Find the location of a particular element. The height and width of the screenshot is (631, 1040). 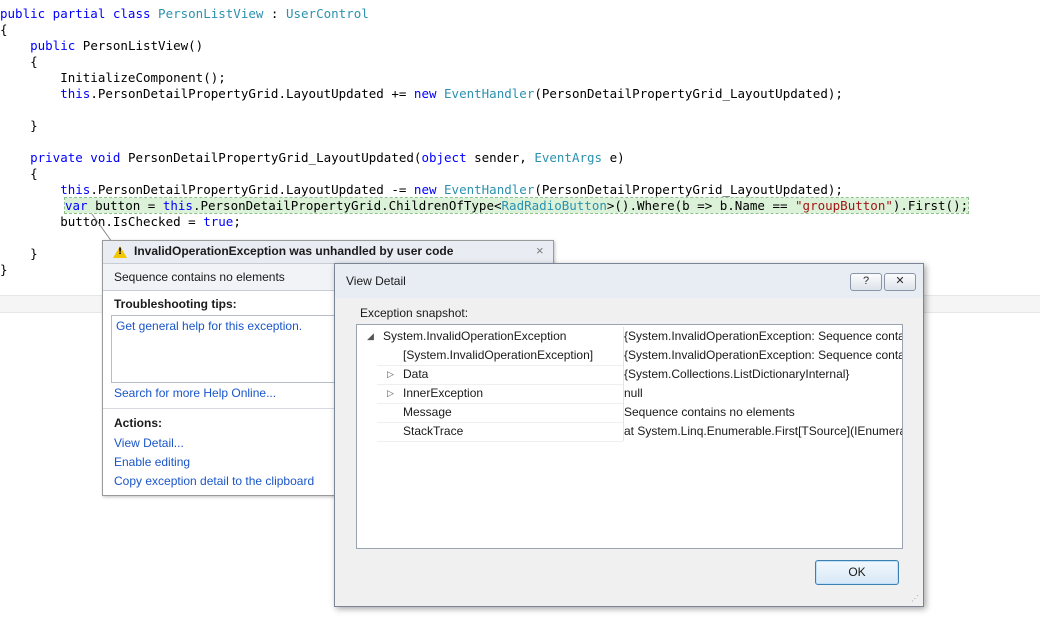

tree-row-value: null is located at coordinates (762, 393).